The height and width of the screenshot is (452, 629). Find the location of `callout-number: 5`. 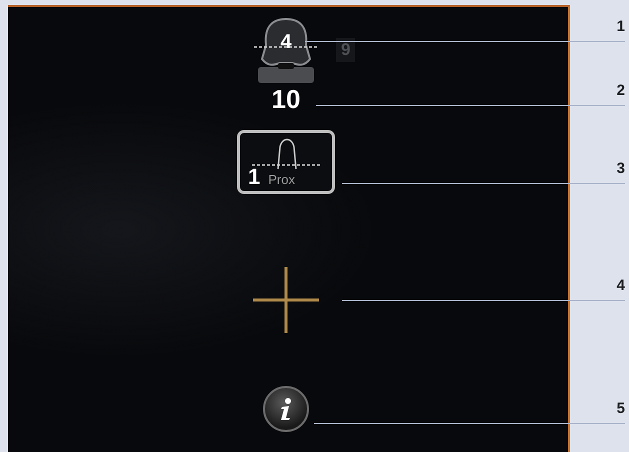

callout-number: 5 is located at coordinates (620, 408).